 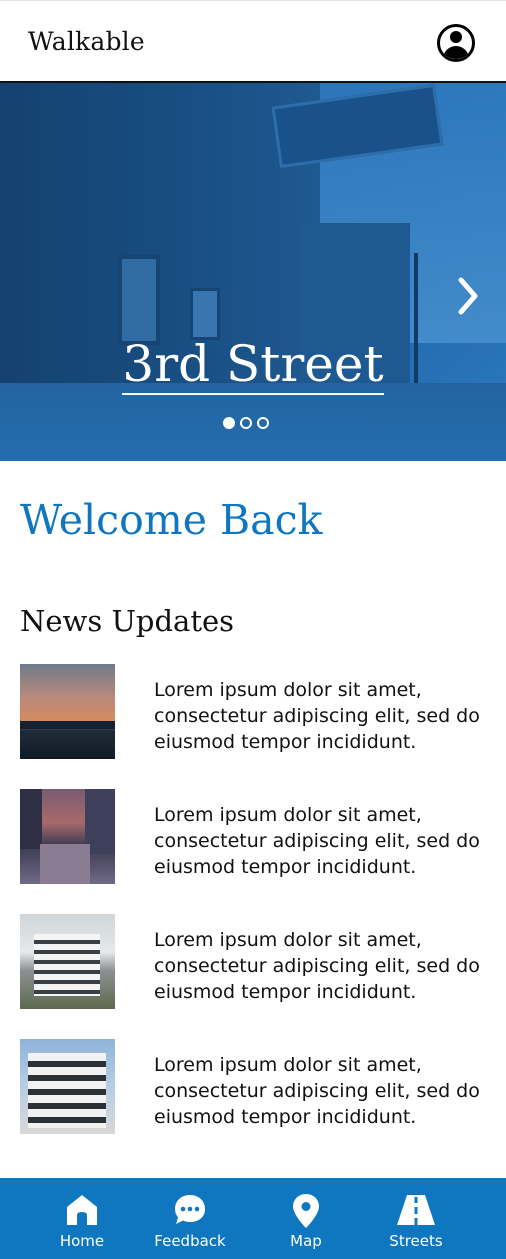 I want to click on nav-item-streets: Streets, so click(x=416, y=1218).